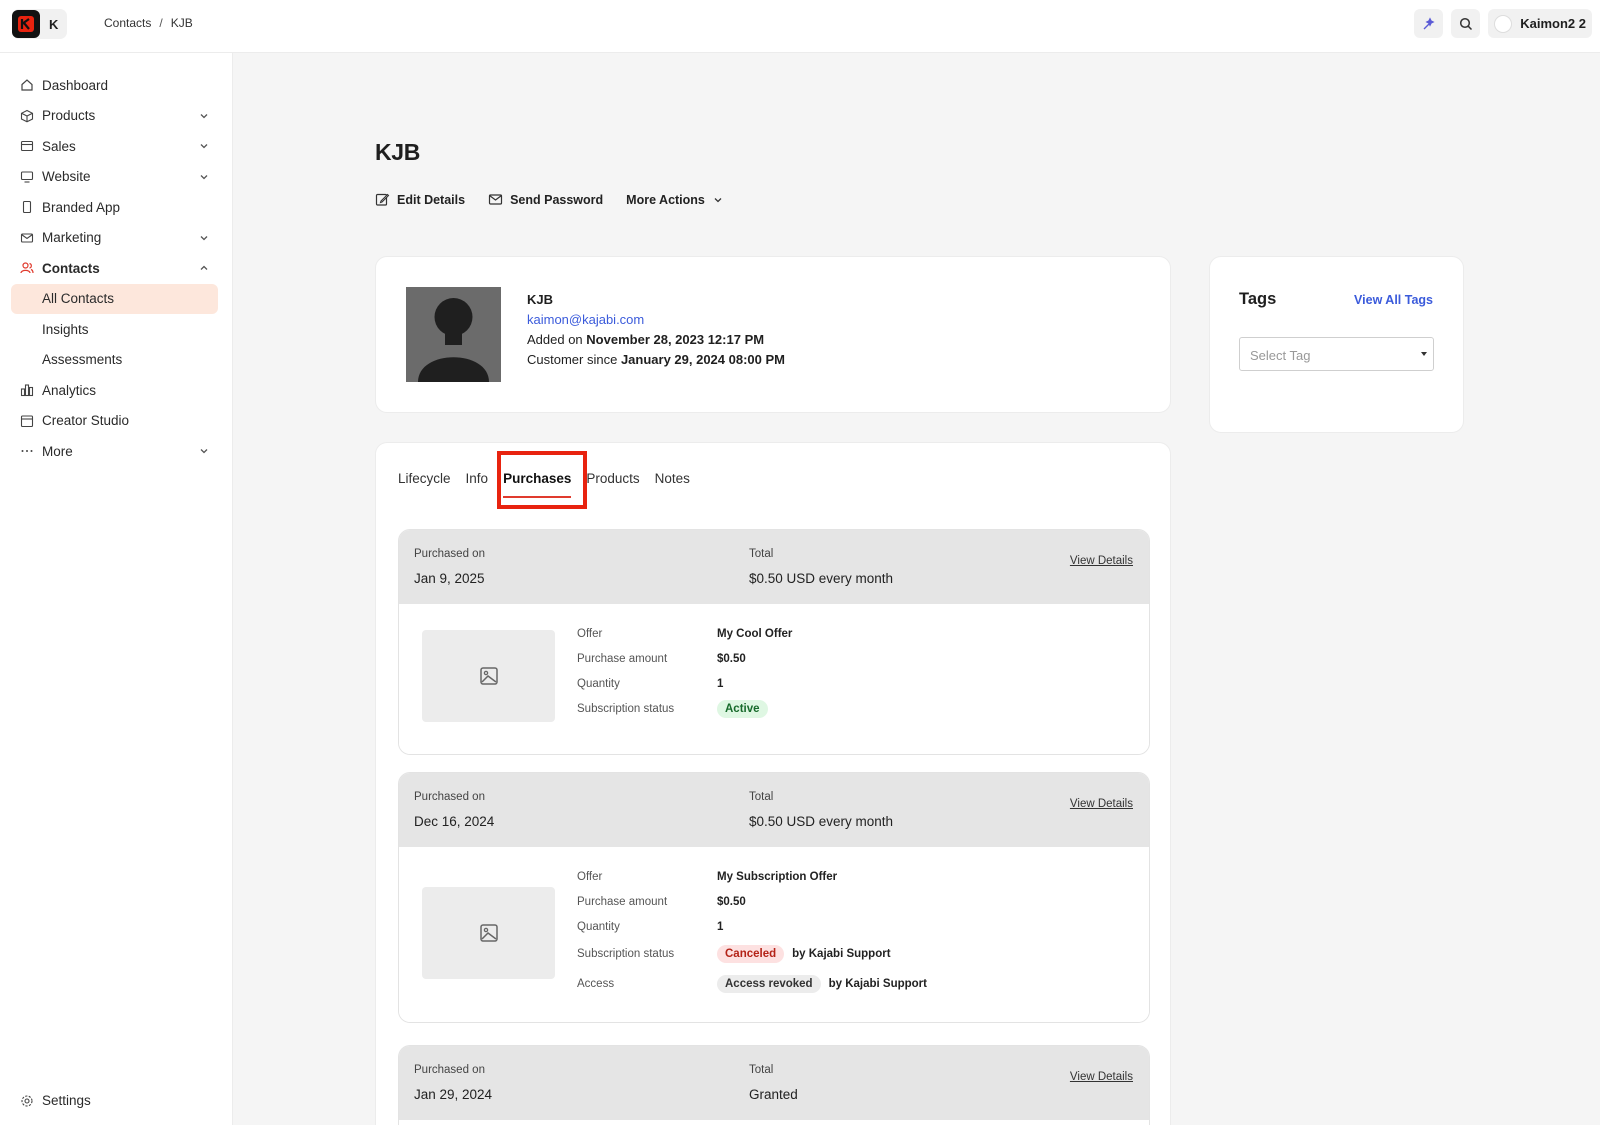 The height and width of the screenshot is (1125, 1600). I want to click on tags-card: Tags View All Tags Select Tag, so click(1336, 344).